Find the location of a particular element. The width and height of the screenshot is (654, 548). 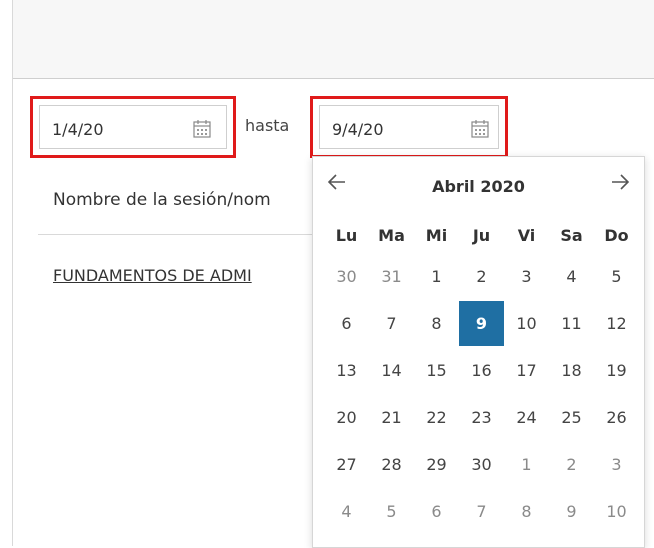

calendar-week-row: 13 14 15 16 17 18 19 is located at coordinates (482, 370).